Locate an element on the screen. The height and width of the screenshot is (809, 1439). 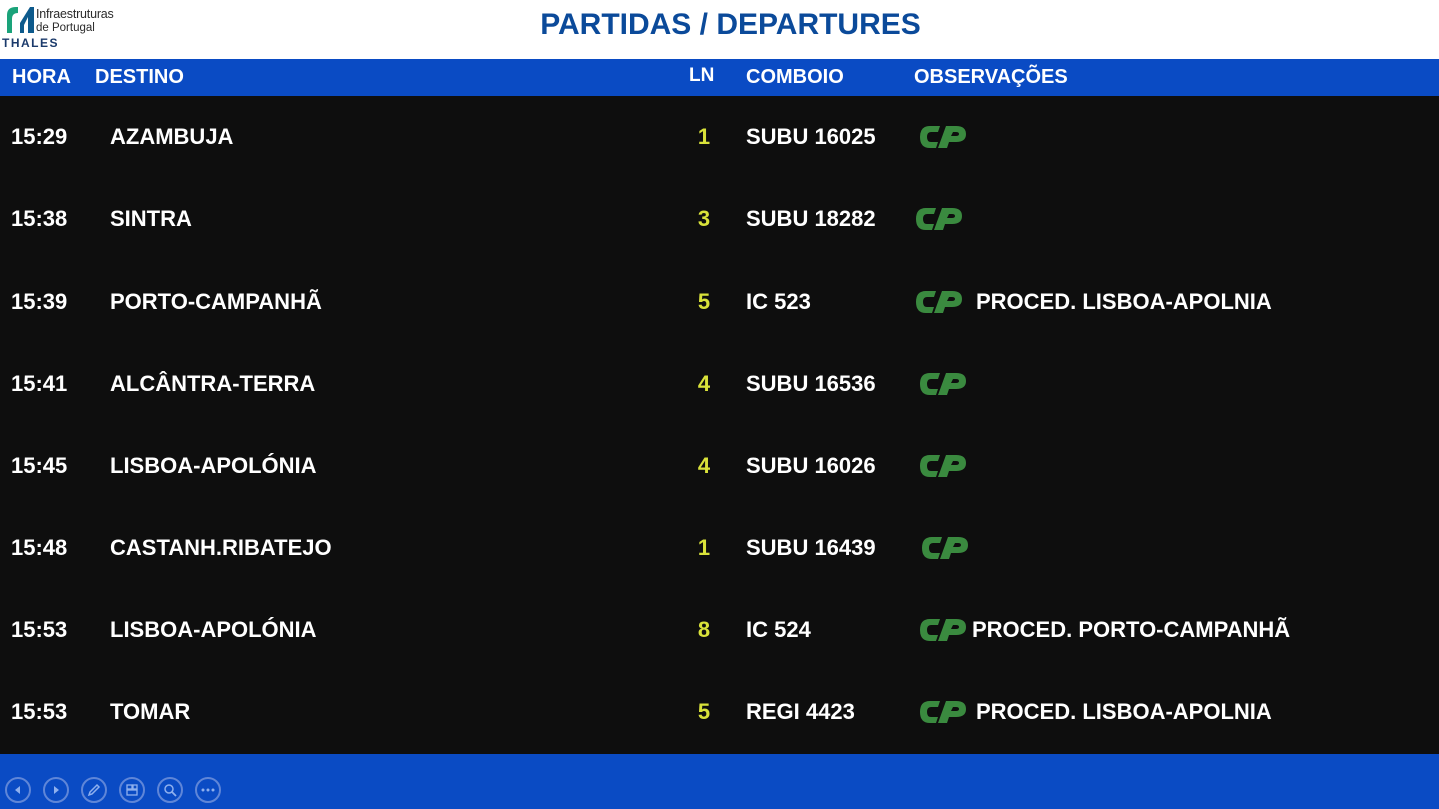
departure-train: IC 523 is located at coordinates (778, 301).